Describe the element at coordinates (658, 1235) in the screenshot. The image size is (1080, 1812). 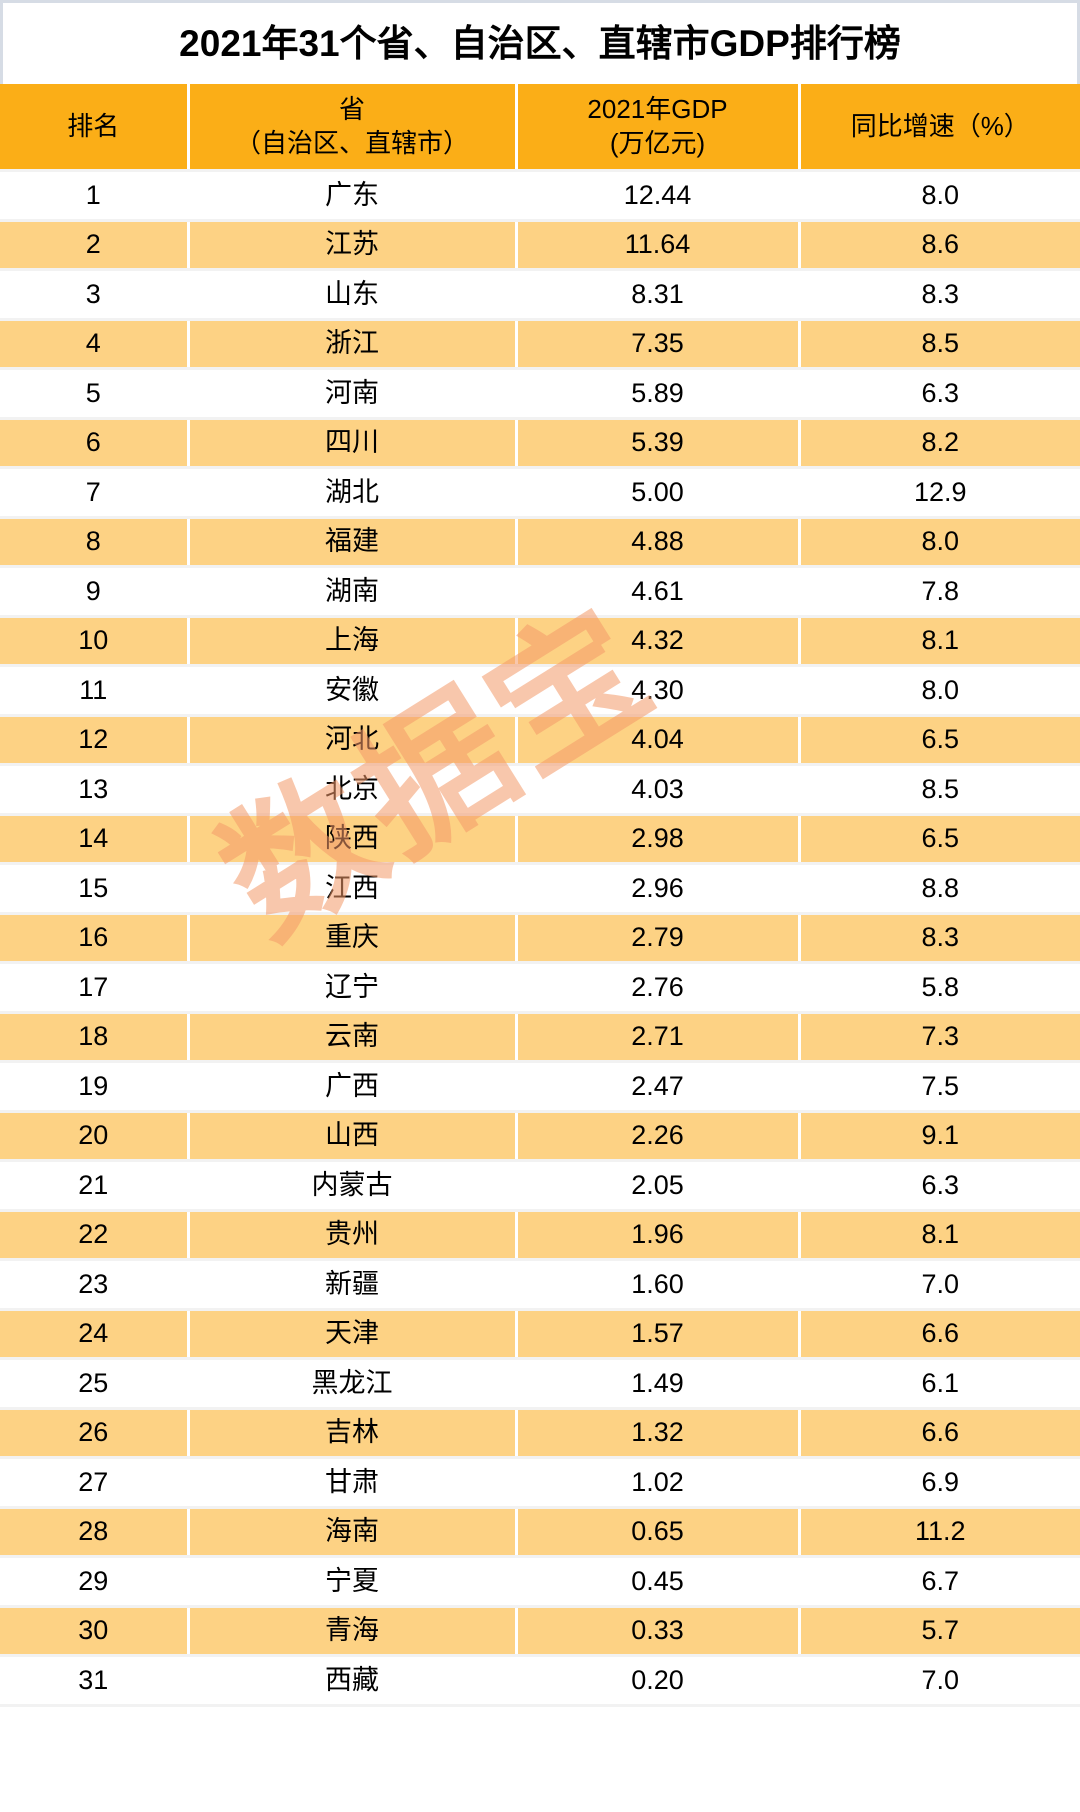
I see `gdp-cell: 1.96` at that location.